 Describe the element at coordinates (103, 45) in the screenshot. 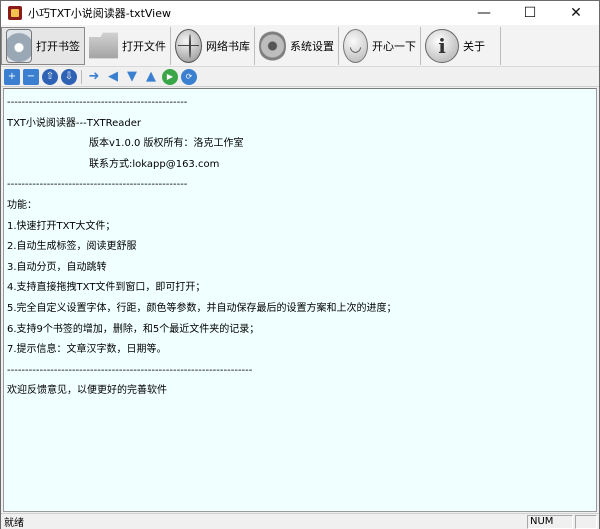

I see `folder-icon` at that location.